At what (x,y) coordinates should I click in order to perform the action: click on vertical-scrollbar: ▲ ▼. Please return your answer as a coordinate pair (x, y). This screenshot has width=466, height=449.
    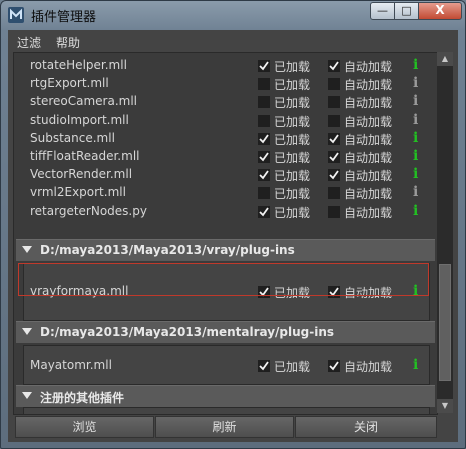
    Looking at the image, I should click on (445, 232).